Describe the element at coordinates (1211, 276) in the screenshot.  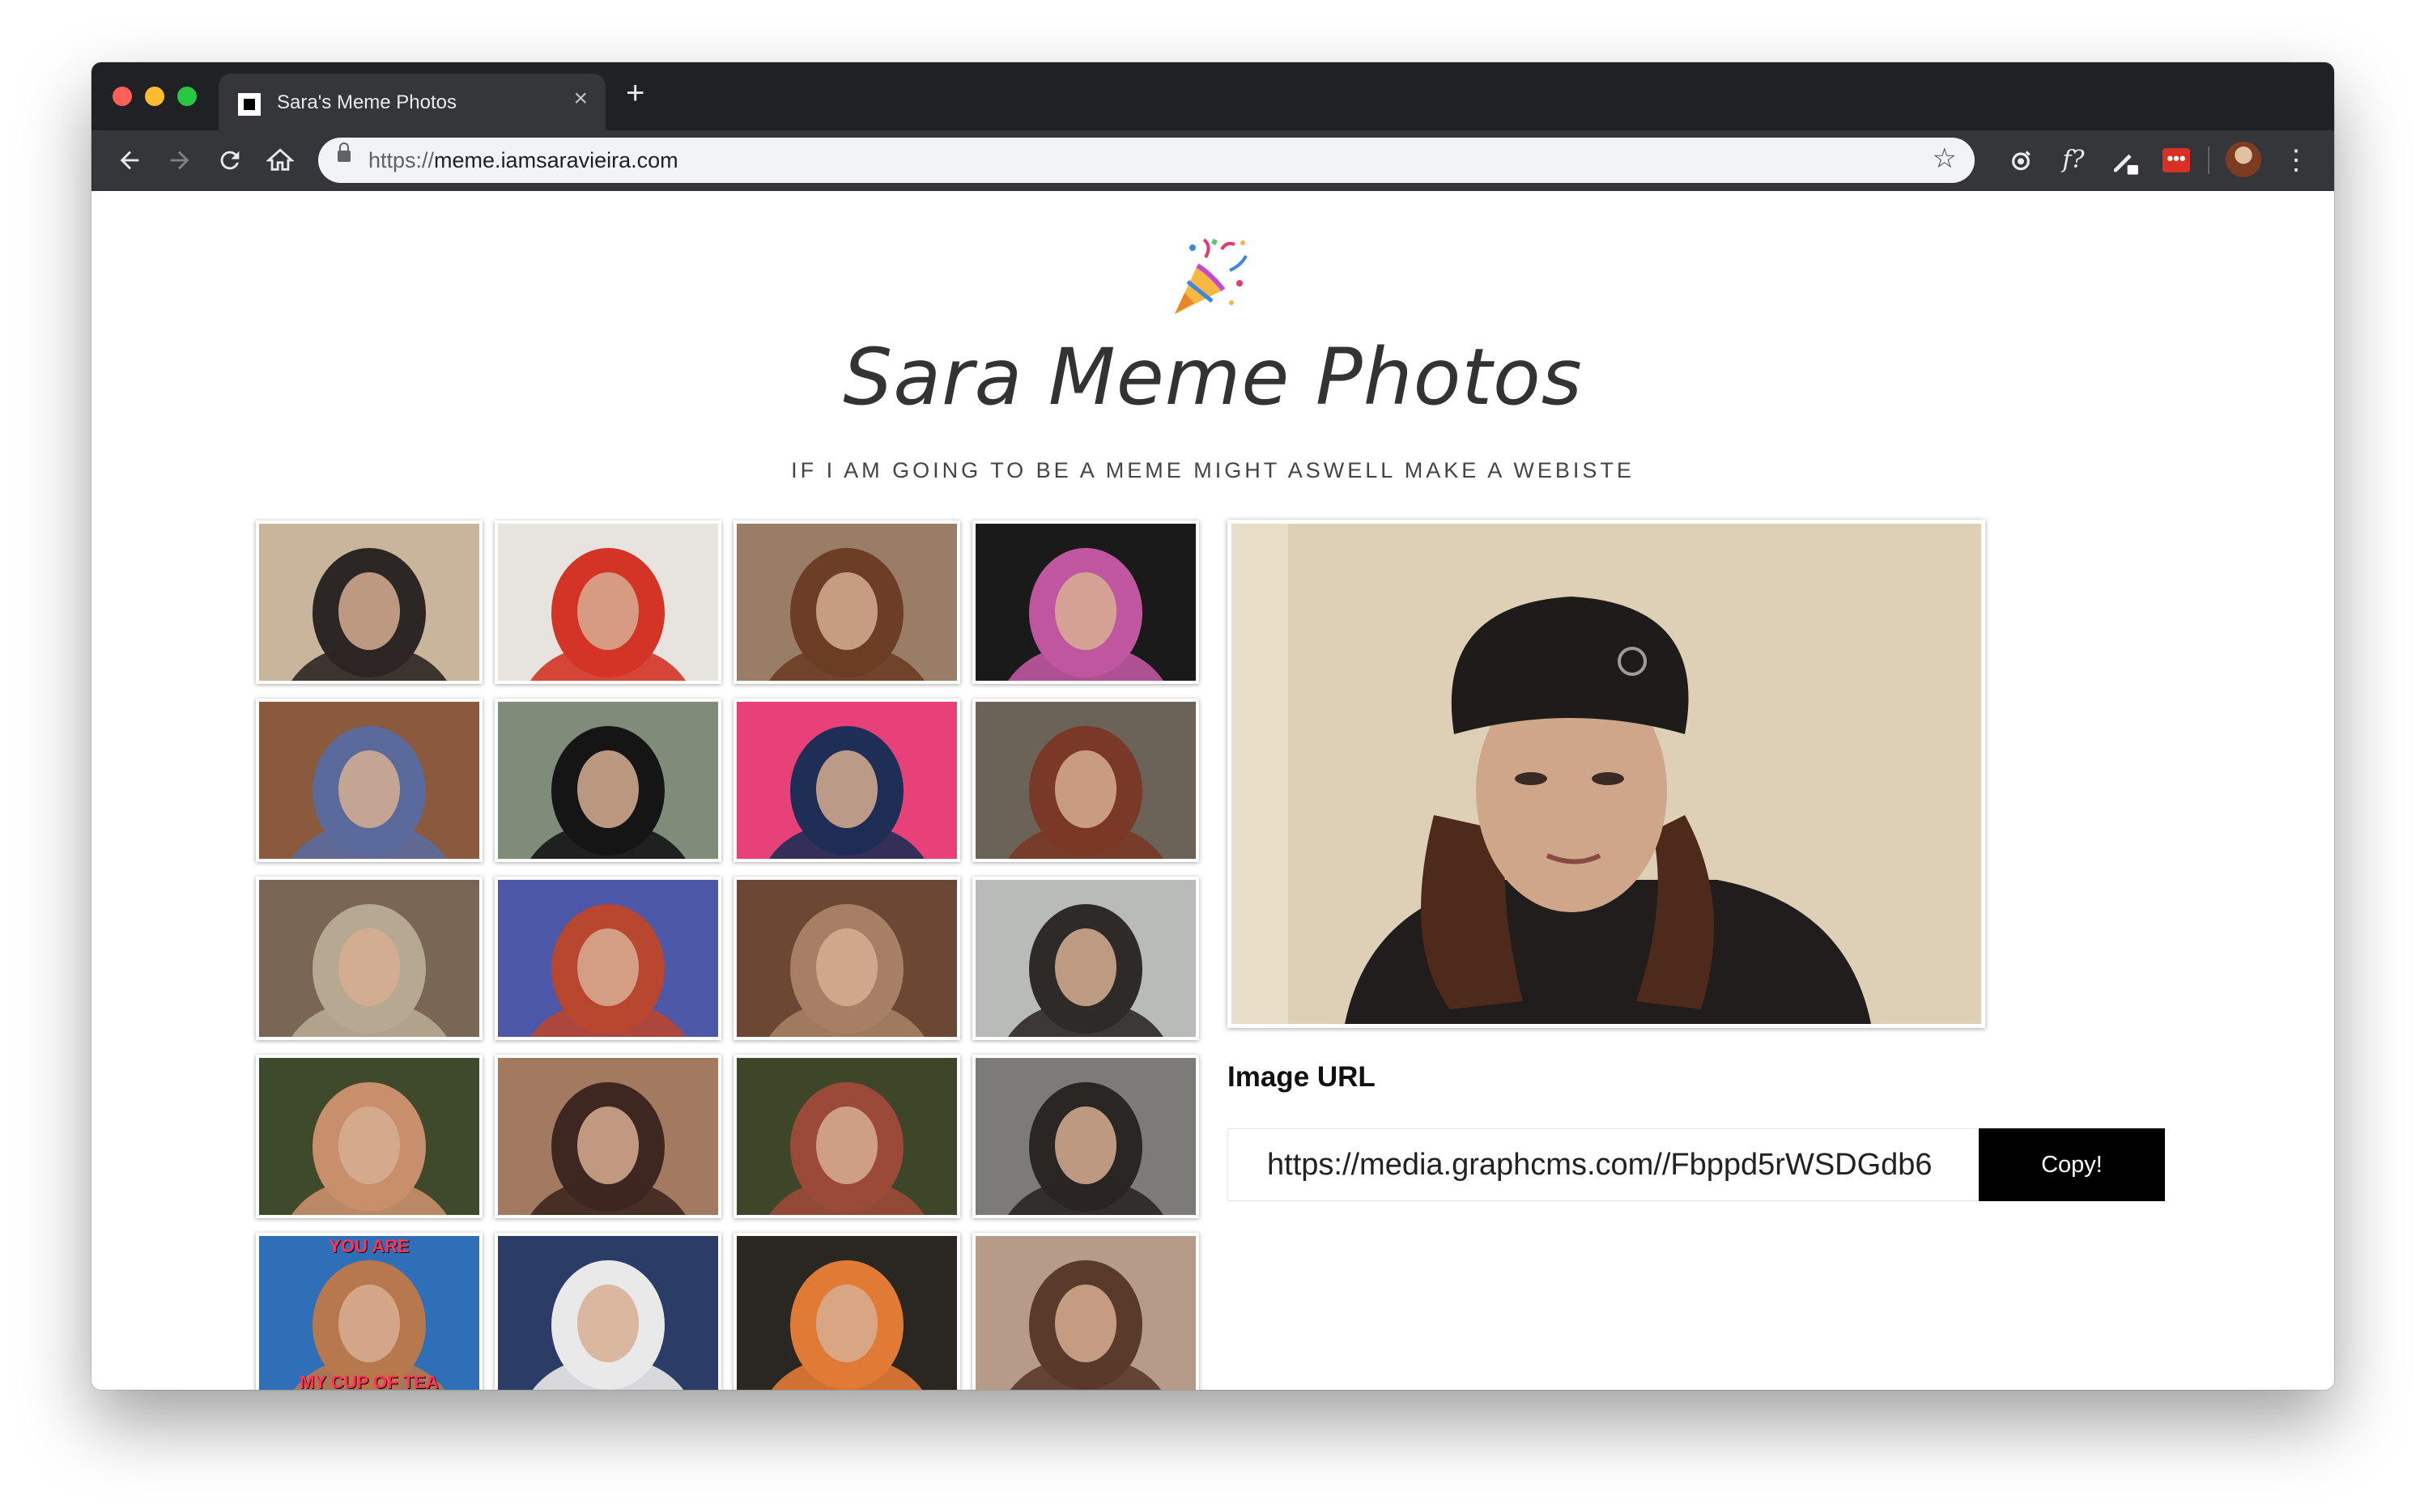
I see `party-popper-icon` at that location.